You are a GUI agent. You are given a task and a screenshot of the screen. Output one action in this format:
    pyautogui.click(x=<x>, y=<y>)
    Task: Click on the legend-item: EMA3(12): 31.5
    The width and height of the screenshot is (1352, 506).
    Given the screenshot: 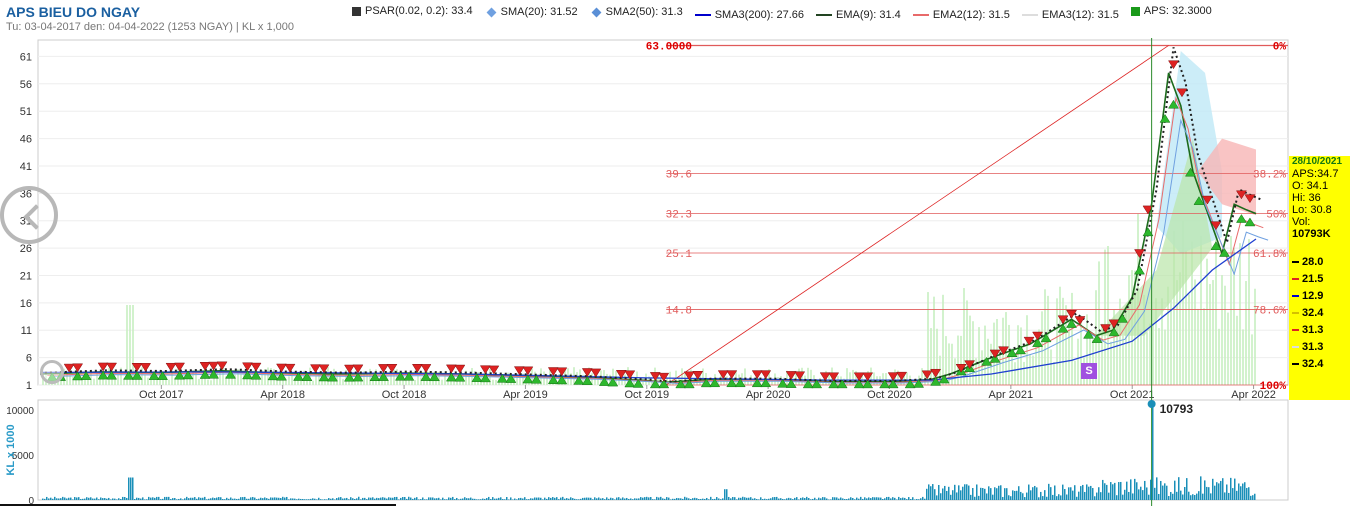 What is the action you would take?
    pyautogui.click(x=1070, y=15)
    